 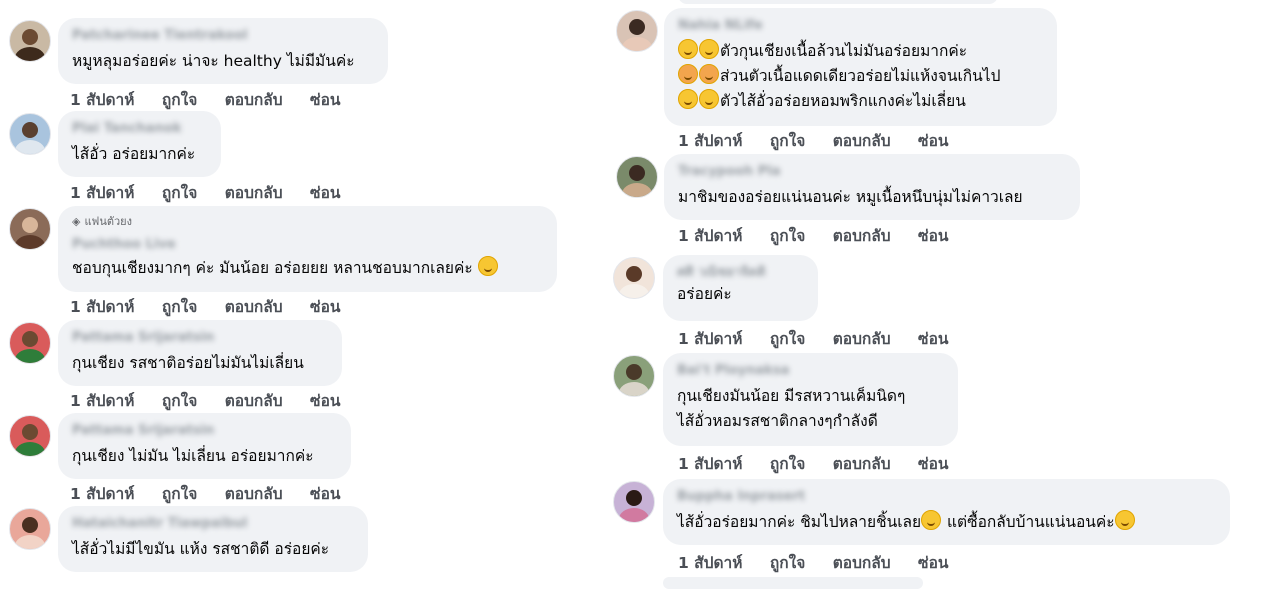 I want to click on comment-text: ไส้อั่วไม่มีไขมัน แห้ง รสชาติดี อร่อยค่ะ, so click(x=201, y=549).